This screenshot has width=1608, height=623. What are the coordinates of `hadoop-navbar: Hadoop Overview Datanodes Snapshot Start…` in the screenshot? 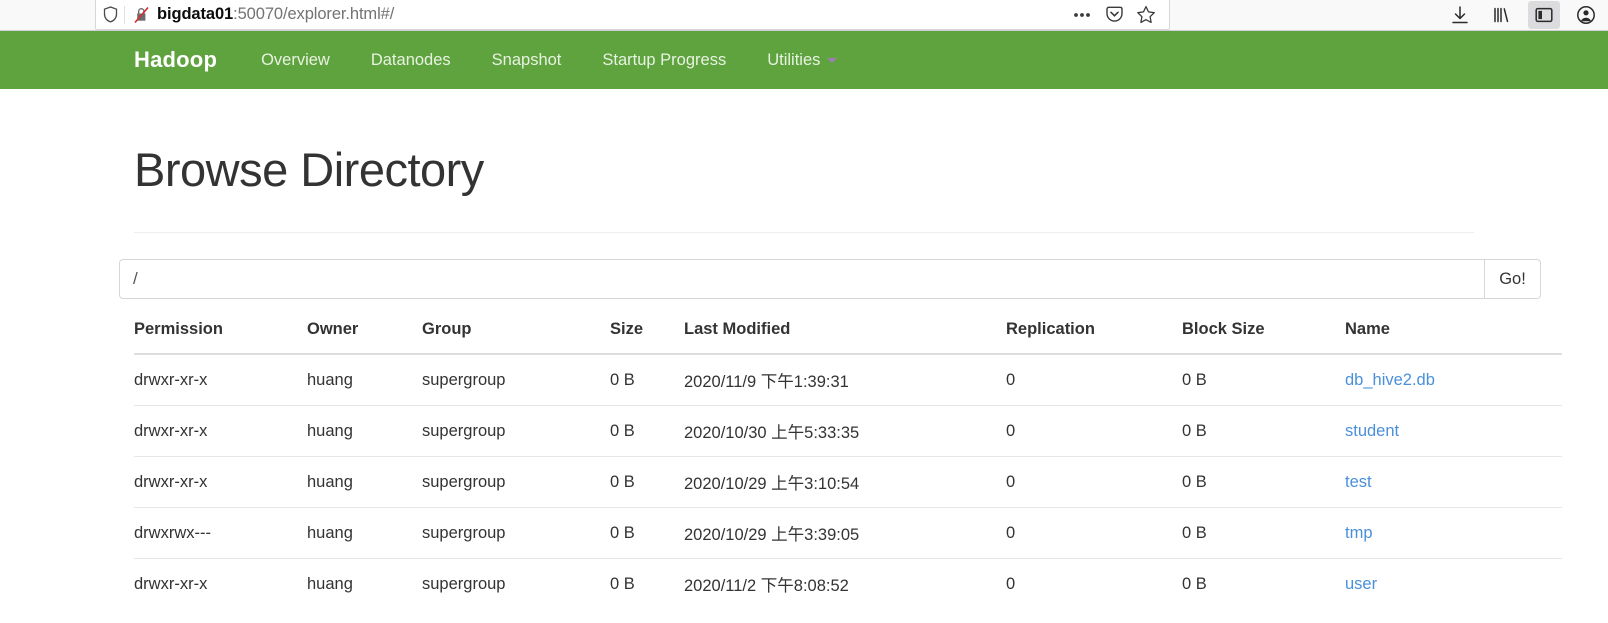 It's located at (804, 60).